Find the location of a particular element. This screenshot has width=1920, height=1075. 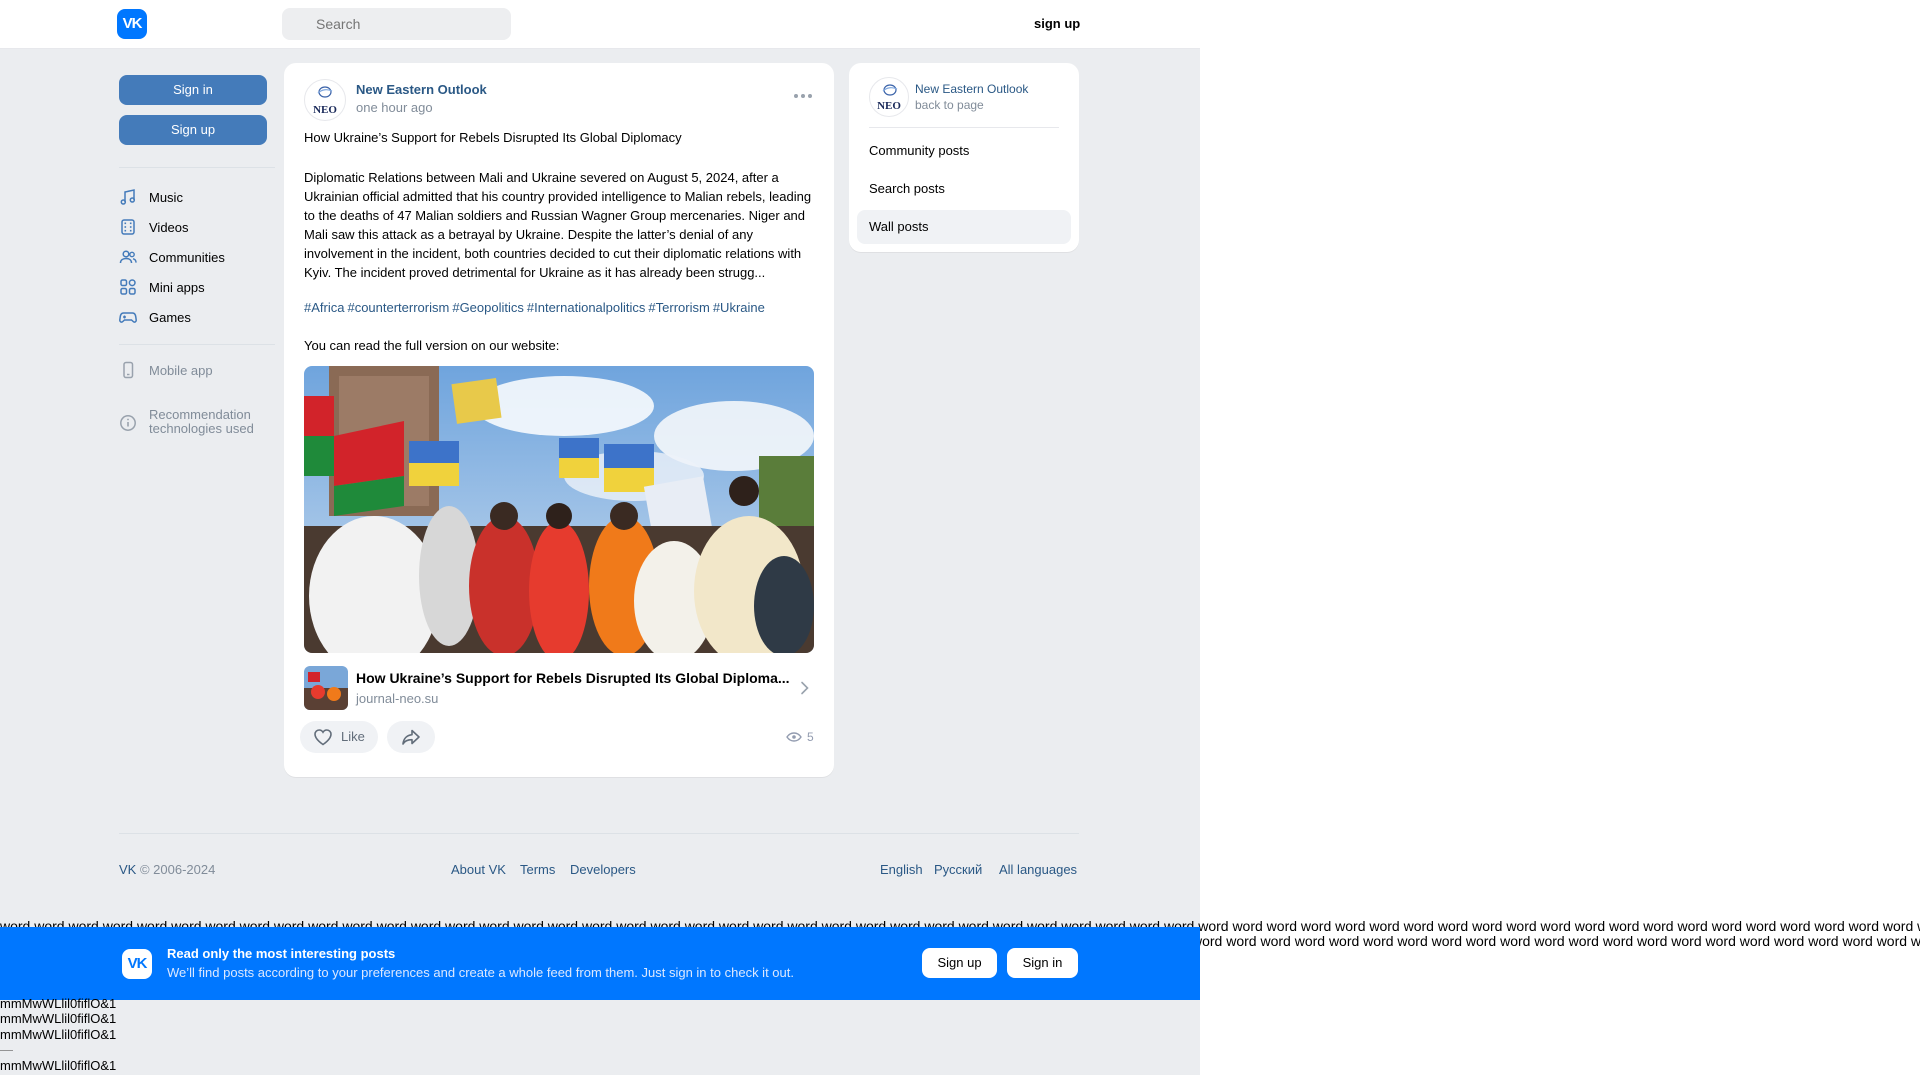

post-photo is located at coordinates (559, 509).